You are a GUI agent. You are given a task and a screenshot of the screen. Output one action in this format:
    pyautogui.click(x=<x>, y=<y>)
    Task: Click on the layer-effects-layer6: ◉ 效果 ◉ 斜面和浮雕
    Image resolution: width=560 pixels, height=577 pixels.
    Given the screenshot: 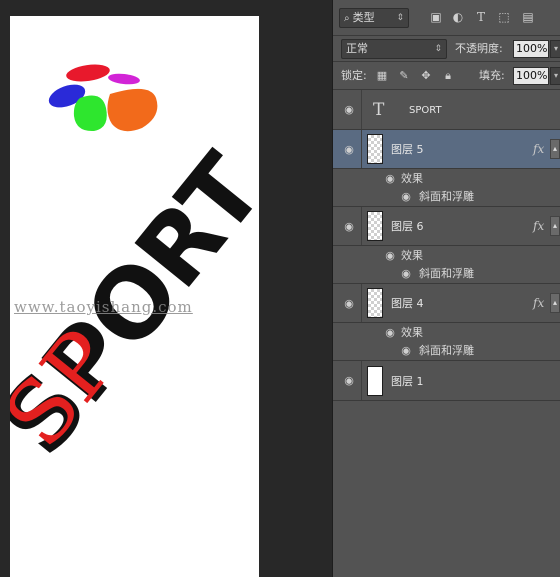 What is the action you would take?
    pyautogui.click(x=446, y=265)
    